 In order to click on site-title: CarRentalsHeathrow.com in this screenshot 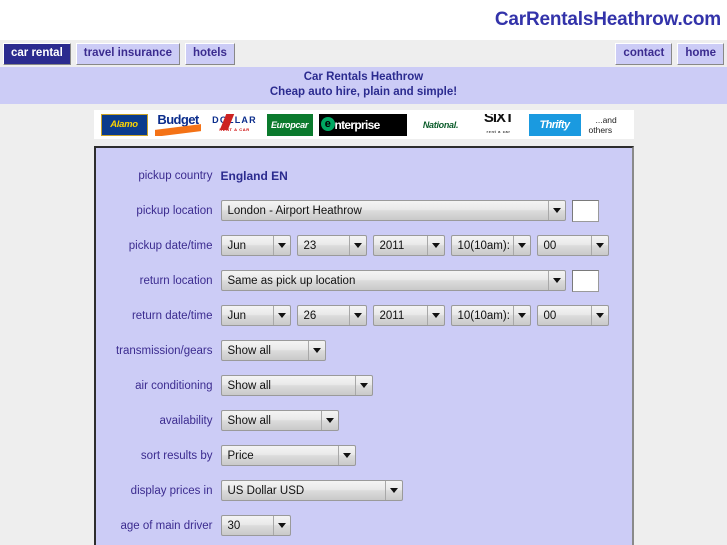, I will do `click(607, 19)`.